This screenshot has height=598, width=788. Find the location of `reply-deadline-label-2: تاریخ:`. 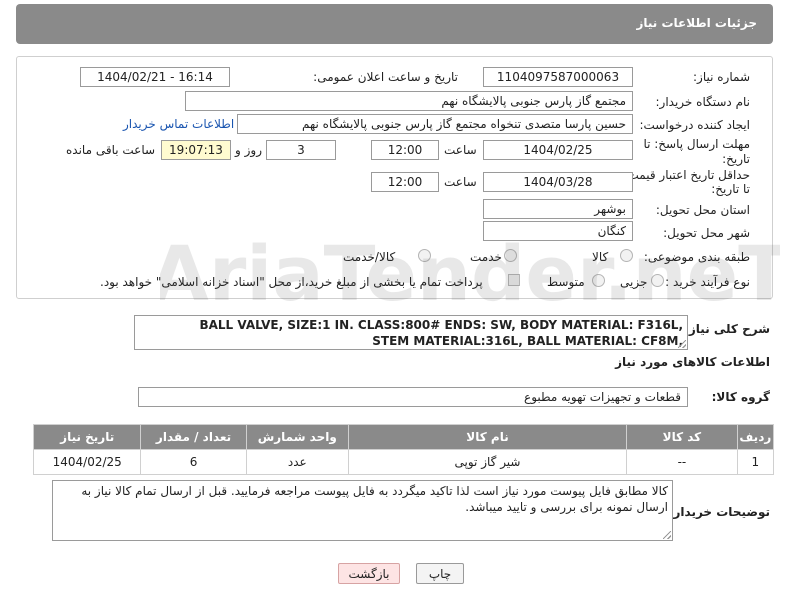

reply-deadline-label-2: تاریخ: is located at coordinates (736, 159).